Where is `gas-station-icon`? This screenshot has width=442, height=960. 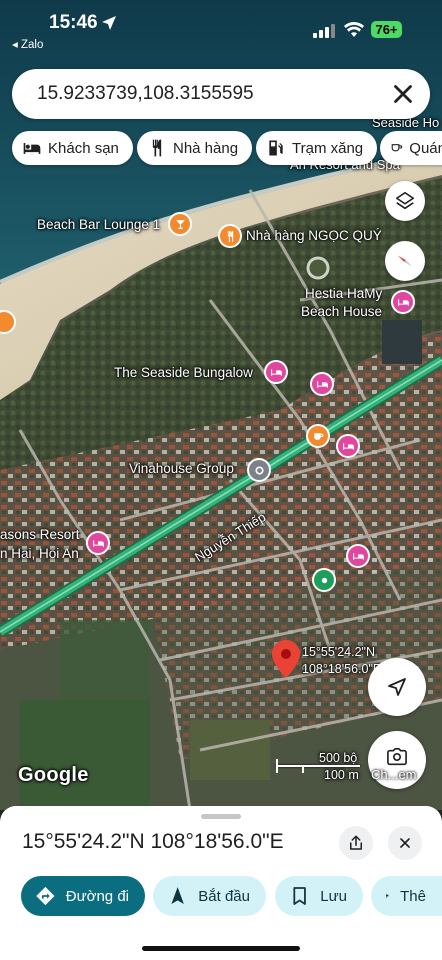
gas-station-icon is located at coordinates (276, 148).